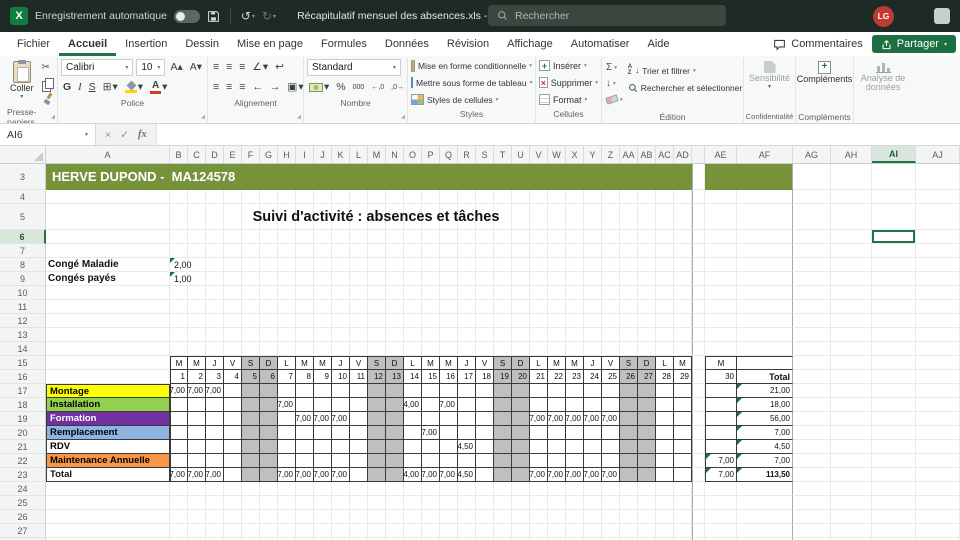 The height and width of the screenshot is (540, 960). I want to click on cell-I10, so click(305, 293).